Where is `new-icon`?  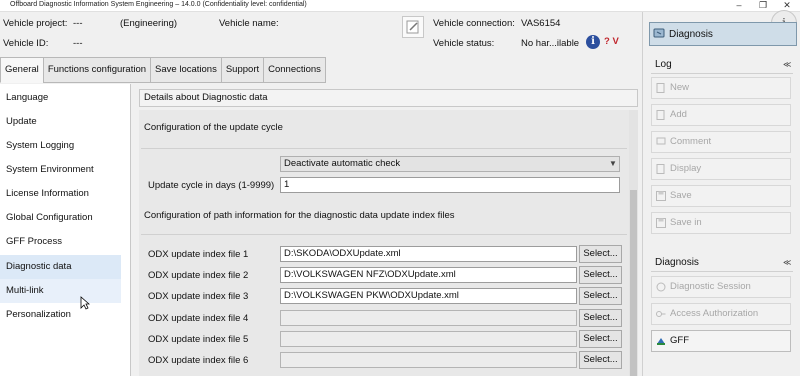
new-icon is located at coordinates (660, 88).